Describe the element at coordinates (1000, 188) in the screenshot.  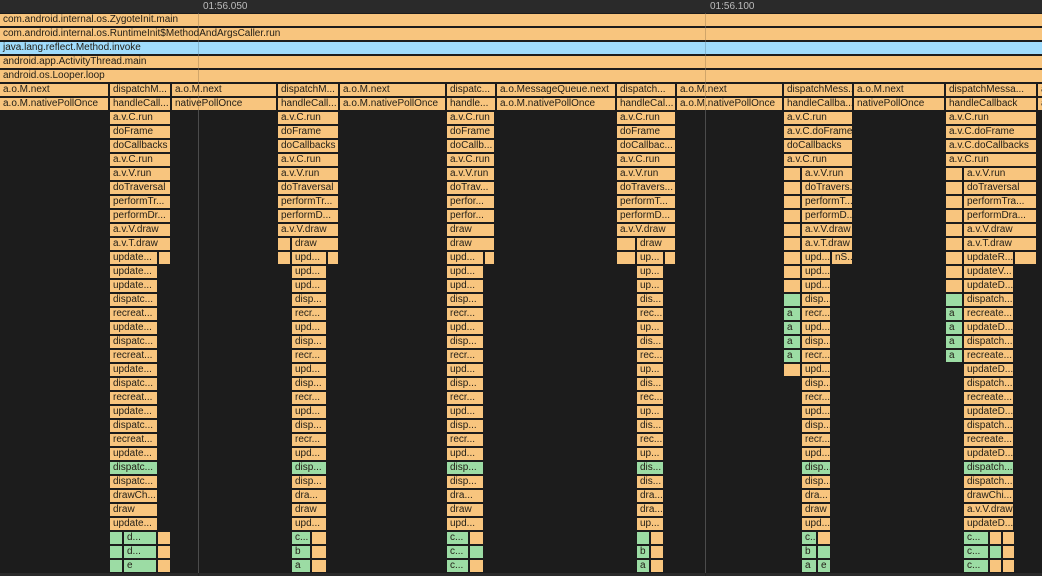
I see `frame-cell: doTraversal` at that location.